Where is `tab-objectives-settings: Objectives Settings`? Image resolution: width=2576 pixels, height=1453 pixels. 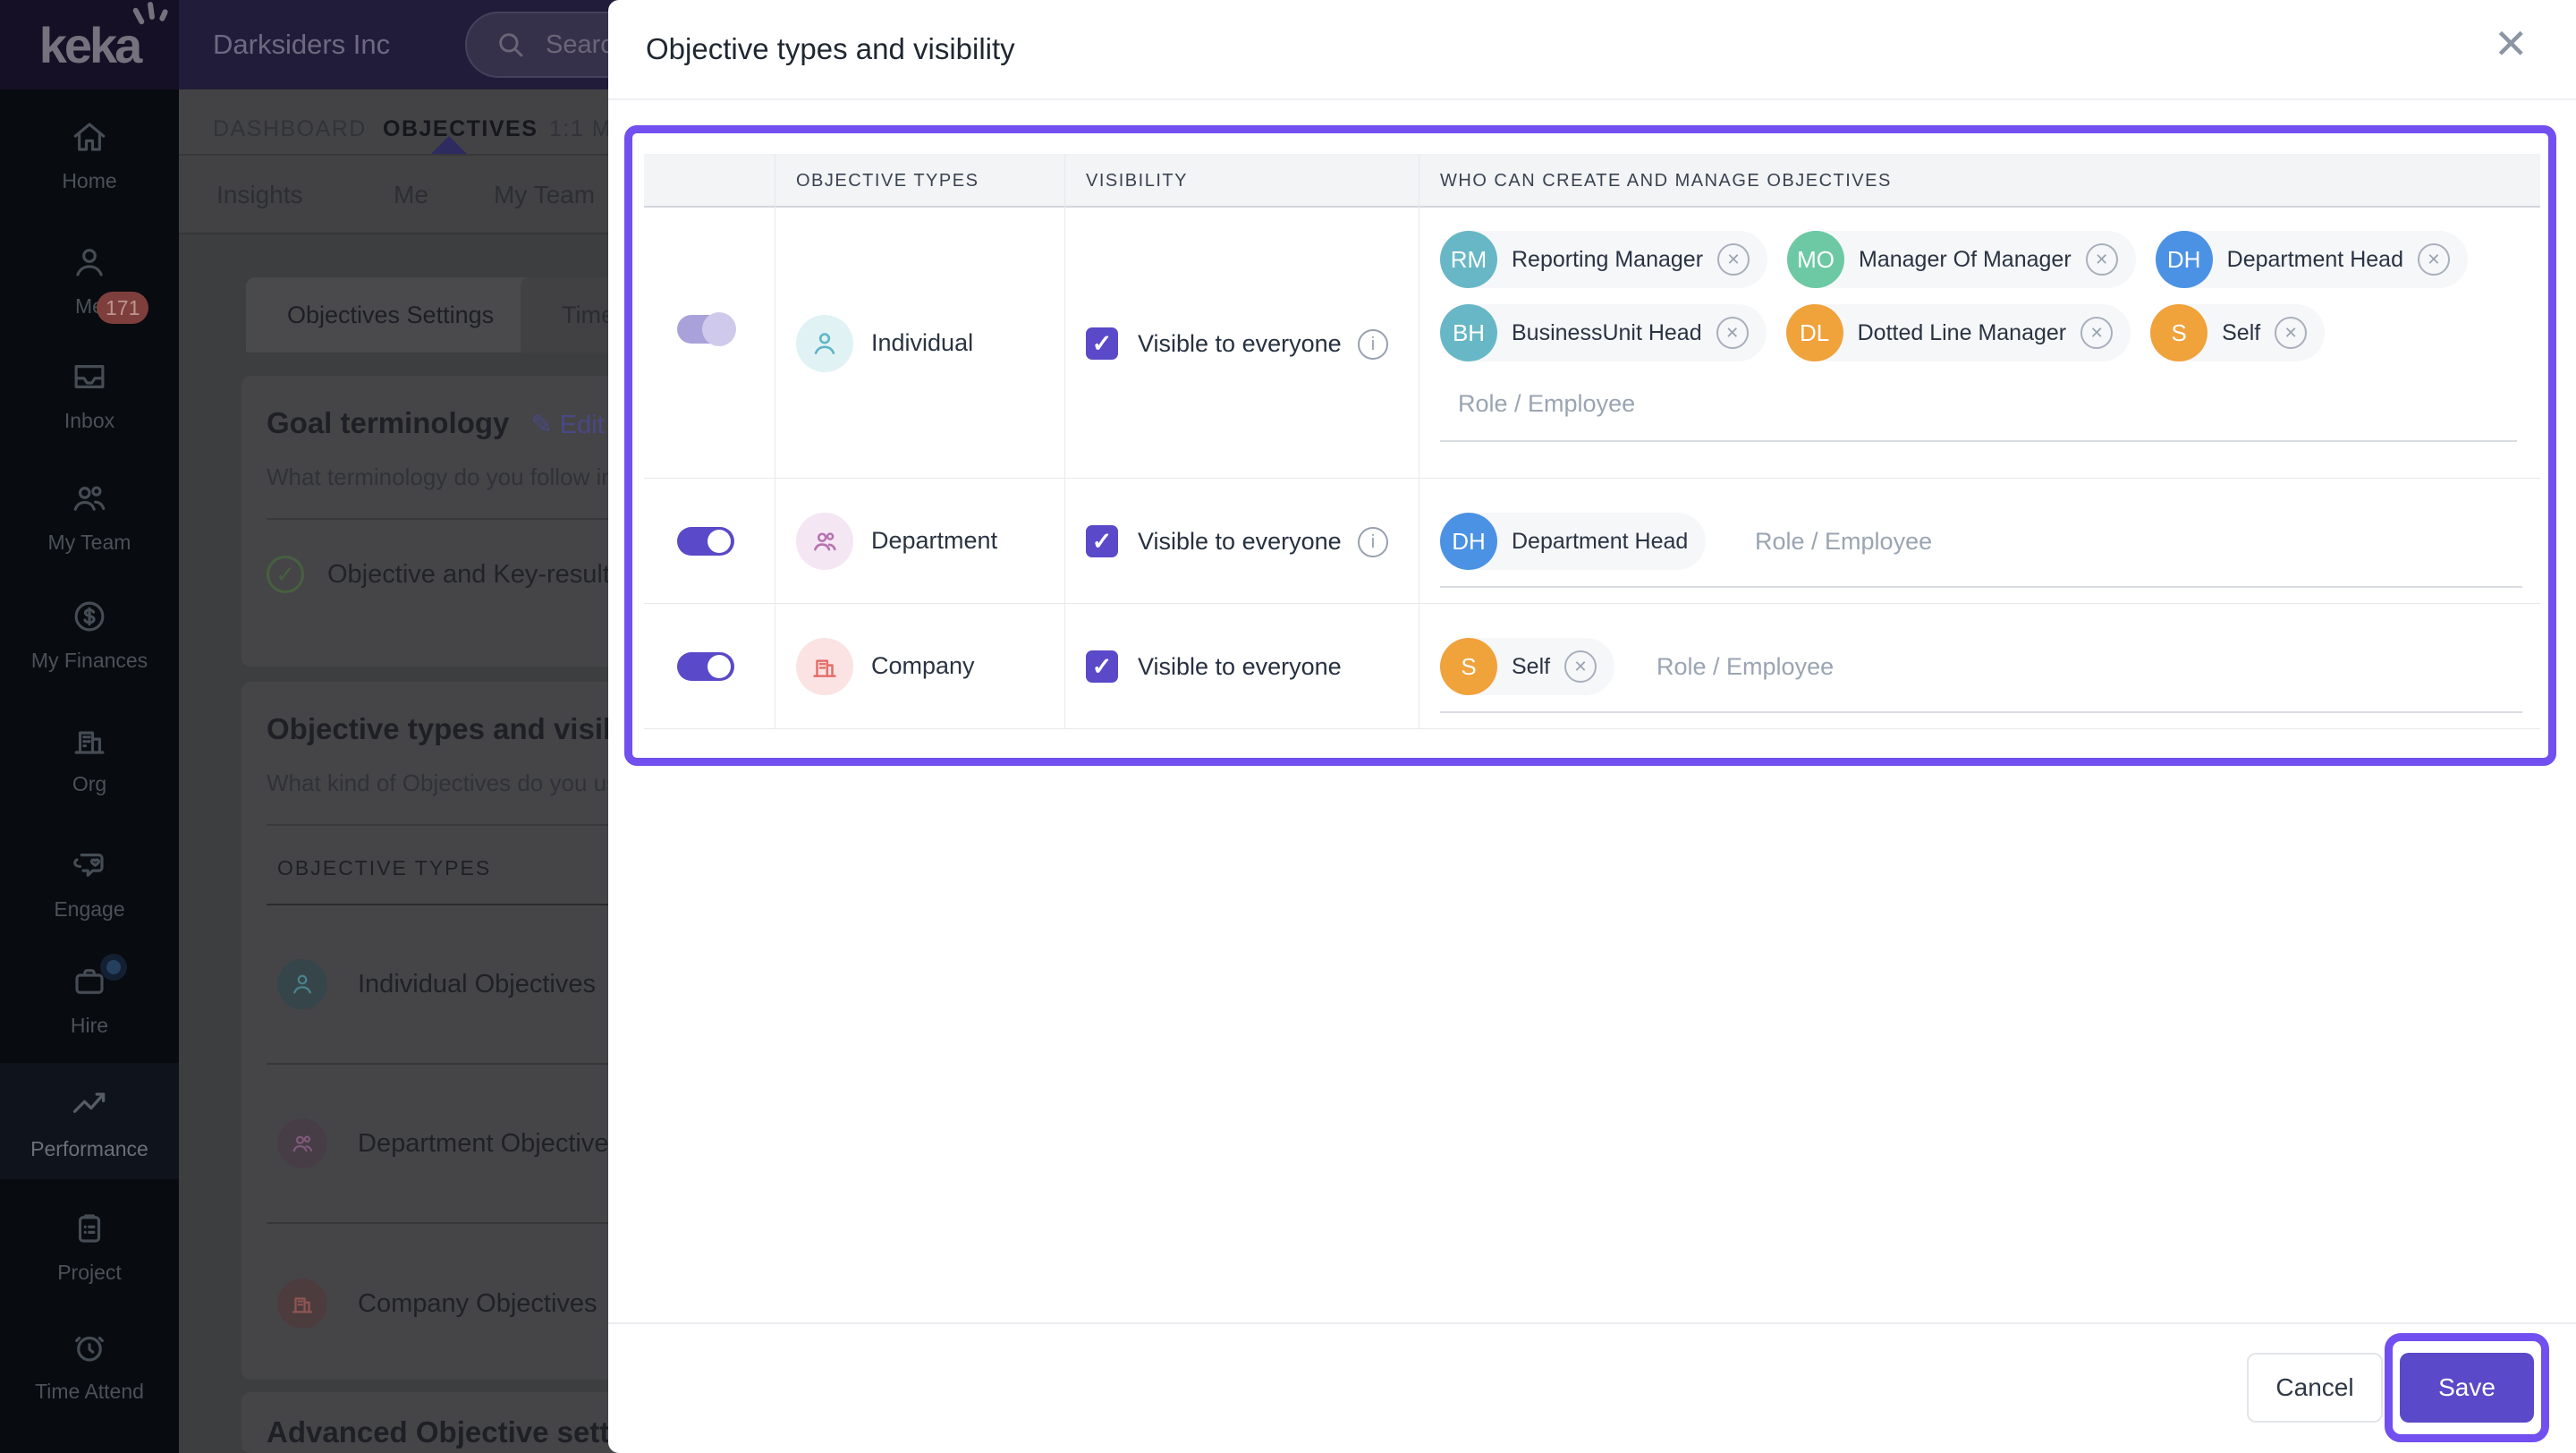
tab-objectives-settings: Objectives Settings is located at coordinates (391, 315).